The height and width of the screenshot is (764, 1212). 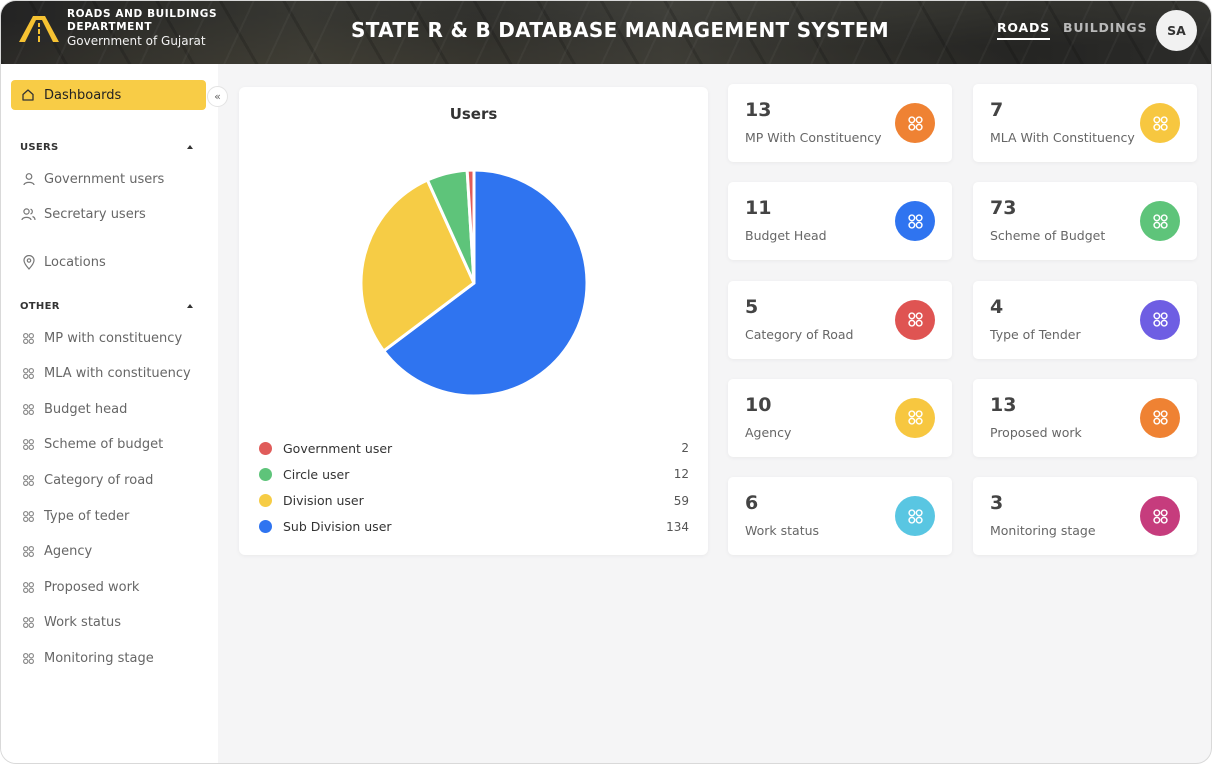 What do you see at coordinates (87, 480) in the screenshot?
I see `sidebar-item-category-of-road: Category of road` at bounding box center [87, 480].